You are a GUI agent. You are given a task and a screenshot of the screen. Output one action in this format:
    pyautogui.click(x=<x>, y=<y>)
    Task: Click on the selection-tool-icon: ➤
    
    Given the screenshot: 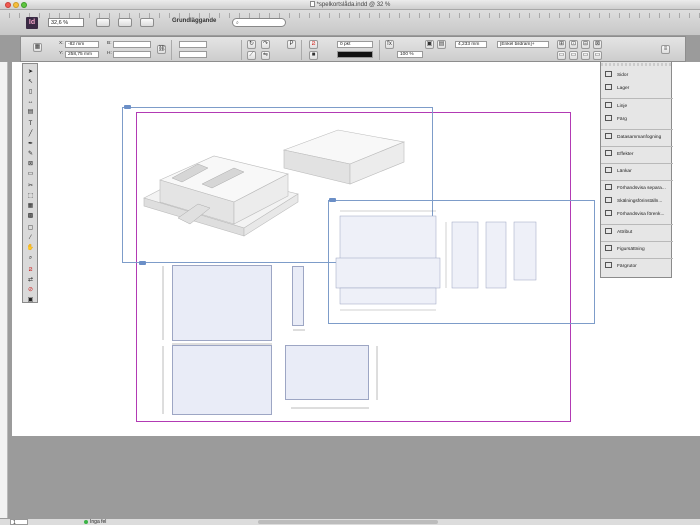 What is the action you would take?
    pyautogui.click(x=30, y=72)
    